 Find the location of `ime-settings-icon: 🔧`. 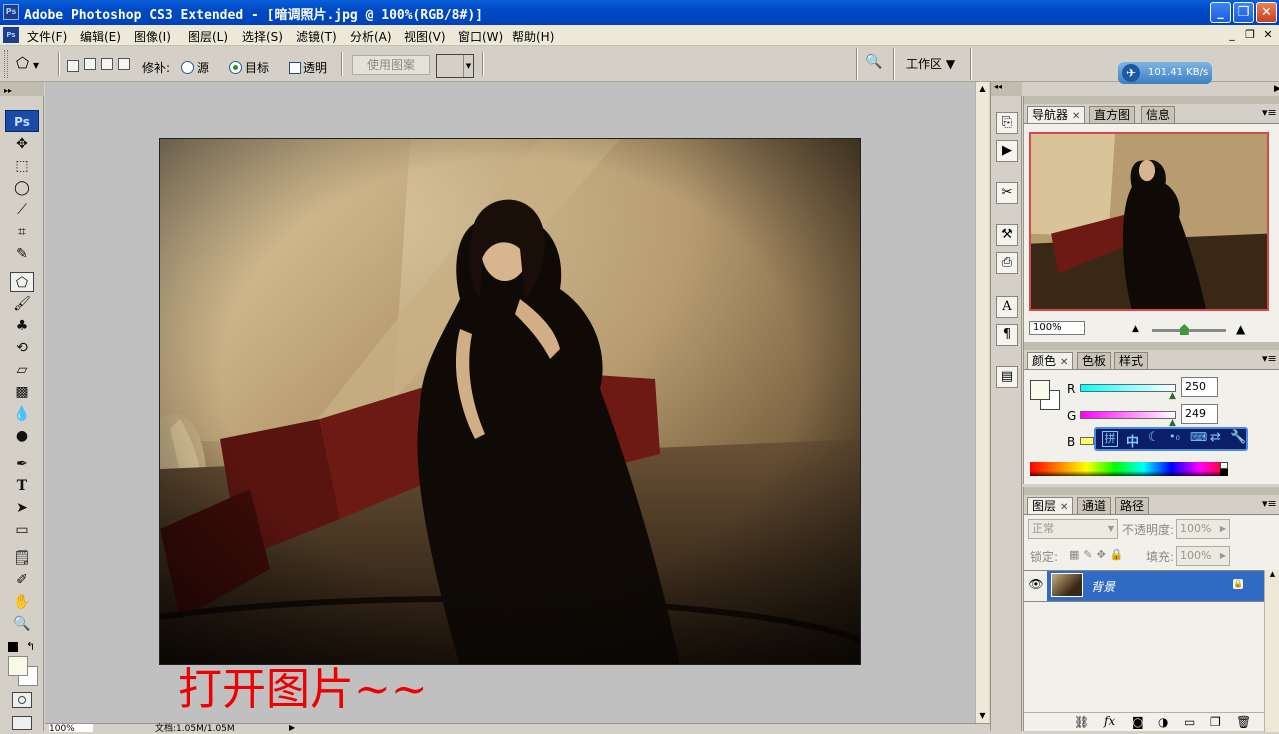

ime-settings-icon: 🔧 is located at coordinates (1238, 437).